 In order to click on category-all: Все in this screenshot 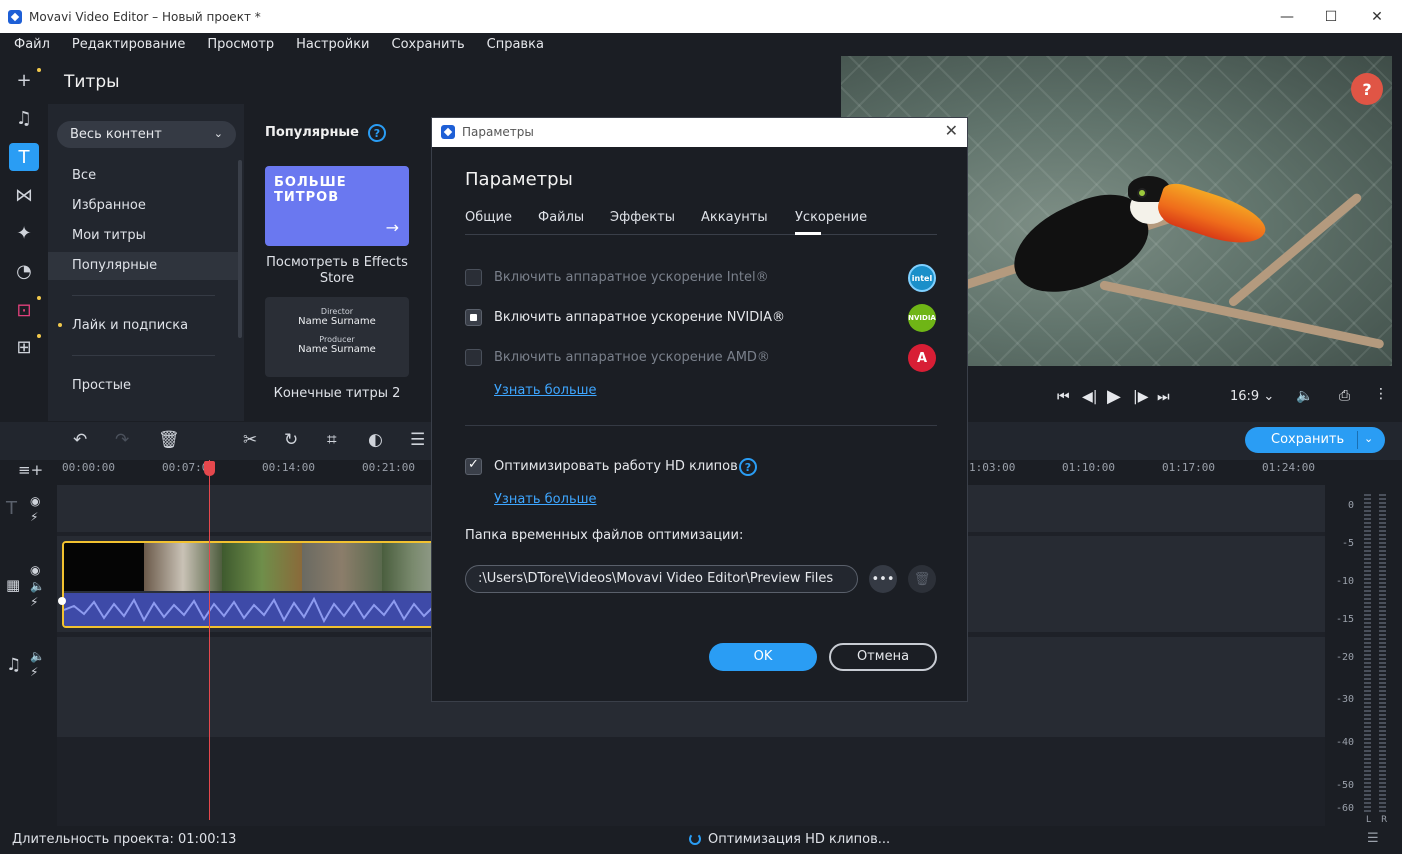, I will do `click(84, 175)`.